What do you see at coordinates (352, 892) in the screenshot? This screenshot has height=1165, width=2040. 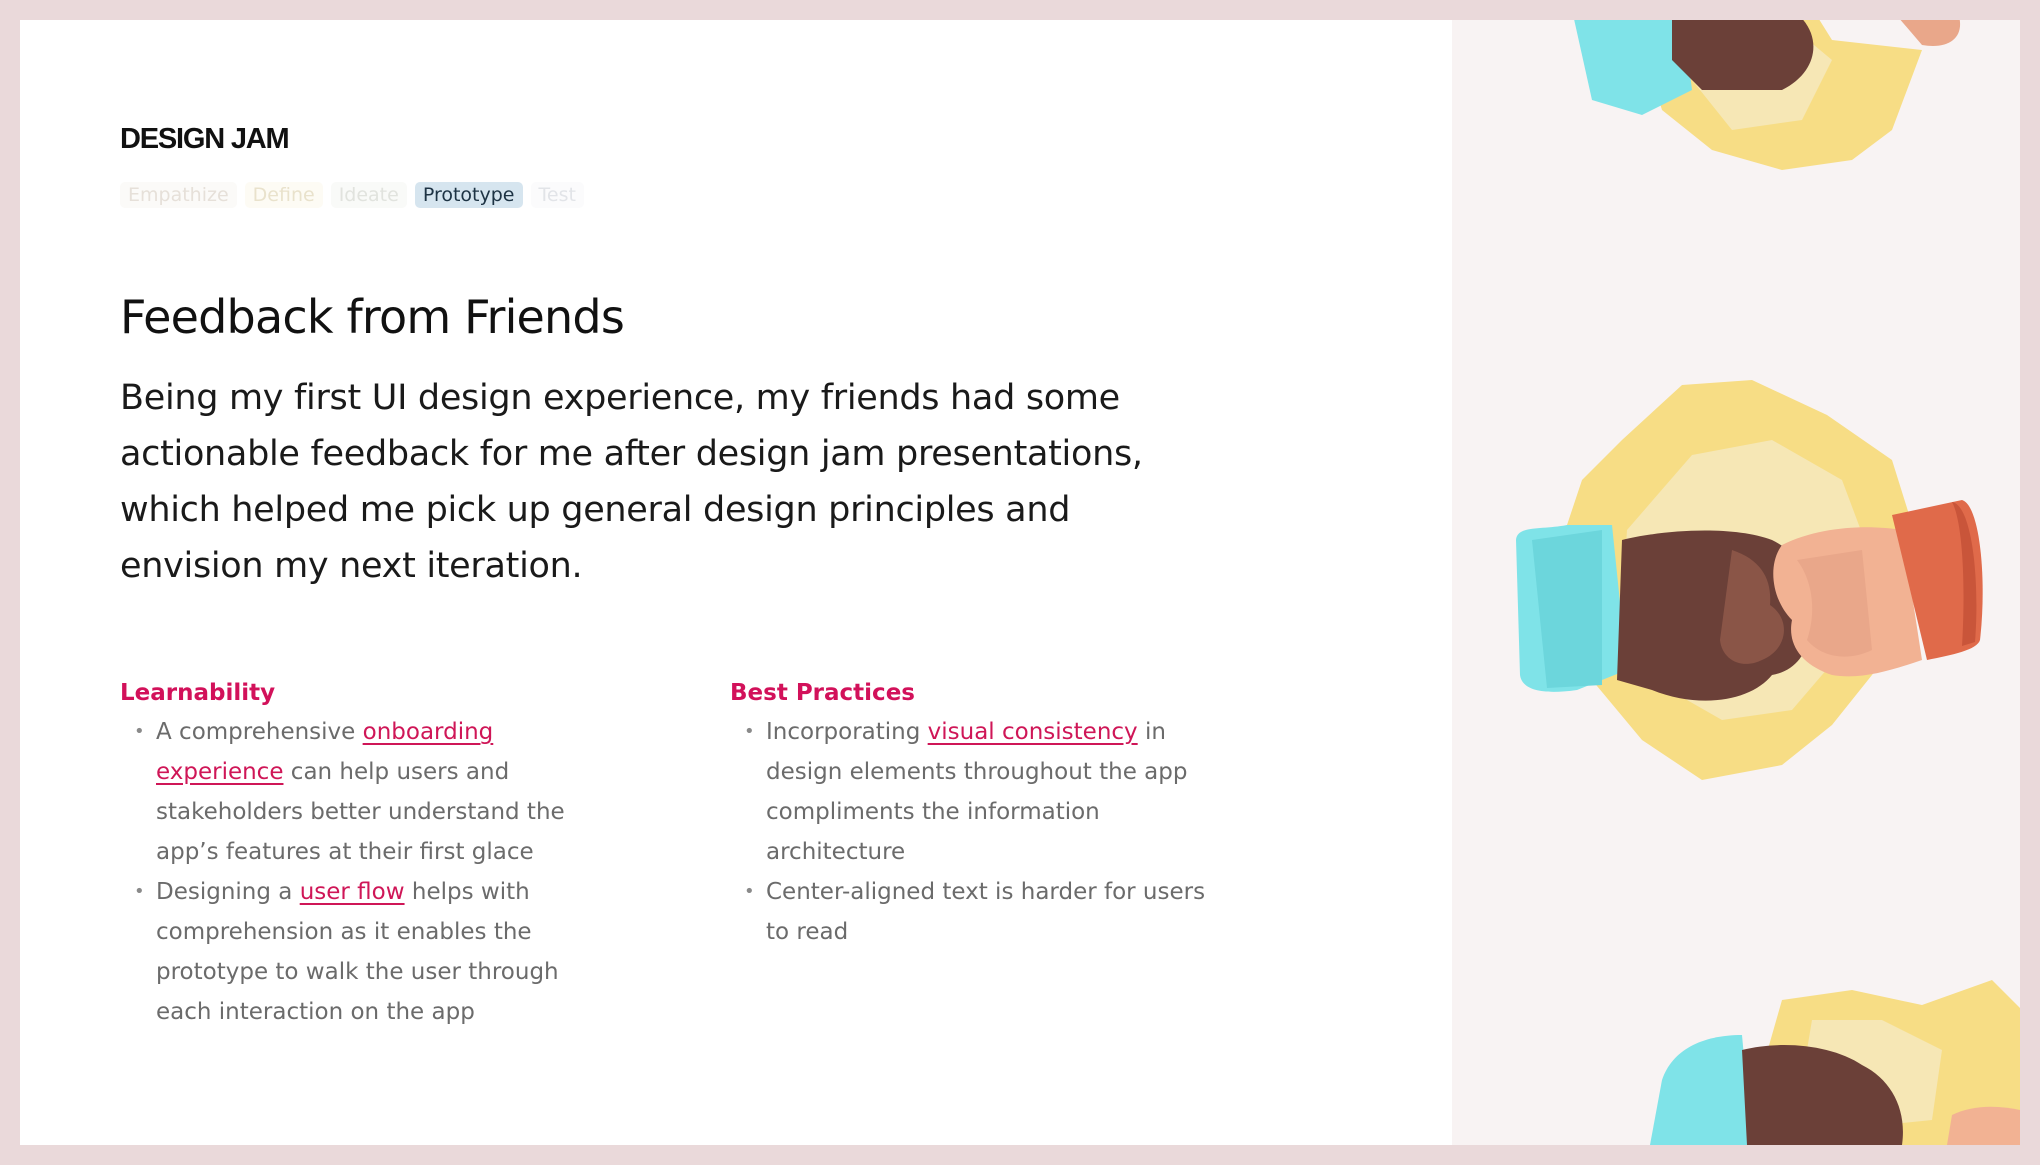 I see `user-flow-link: user flow` at bounding box center [352, 892].